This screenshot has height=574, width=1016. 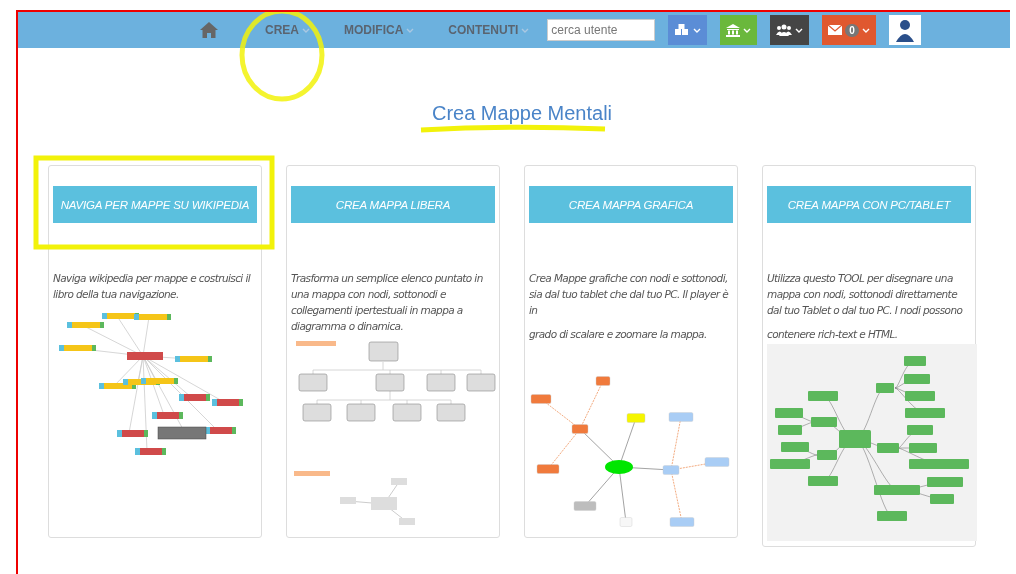 I want to click on messages-button: 0, so click(x=849, y=30).